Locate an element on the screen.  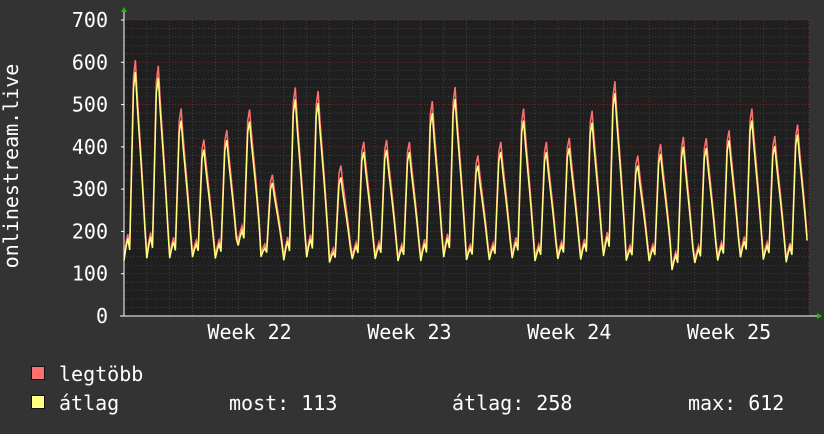
legend-row-max: legtöbb is located at coordinates (421, 374).